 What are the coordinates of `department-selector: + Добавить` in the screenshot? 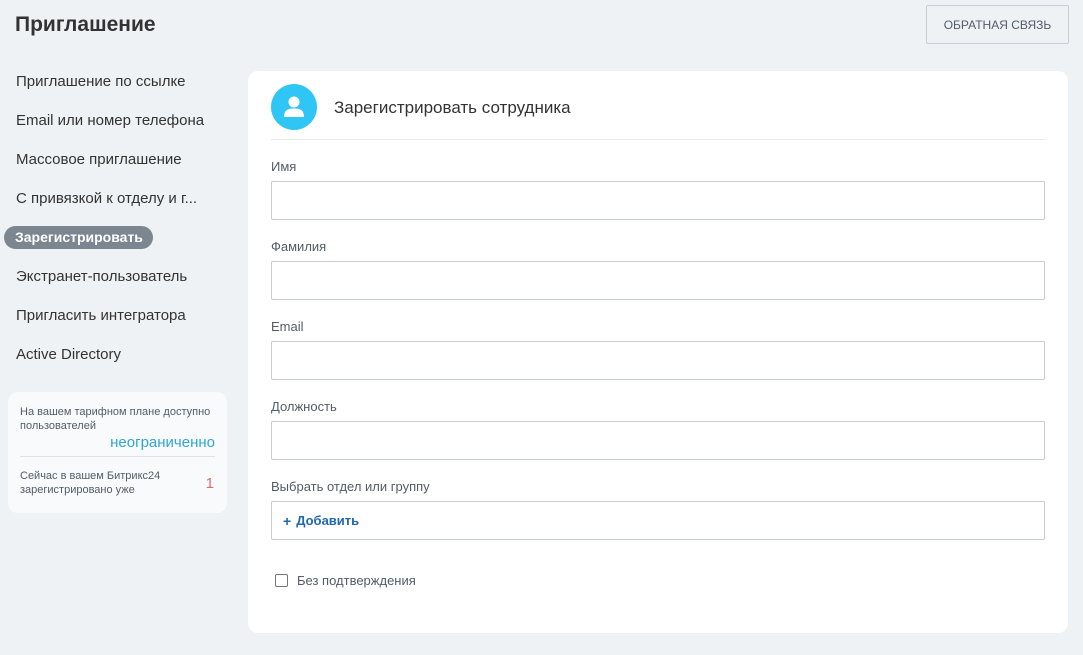 It's located at (658, 520).